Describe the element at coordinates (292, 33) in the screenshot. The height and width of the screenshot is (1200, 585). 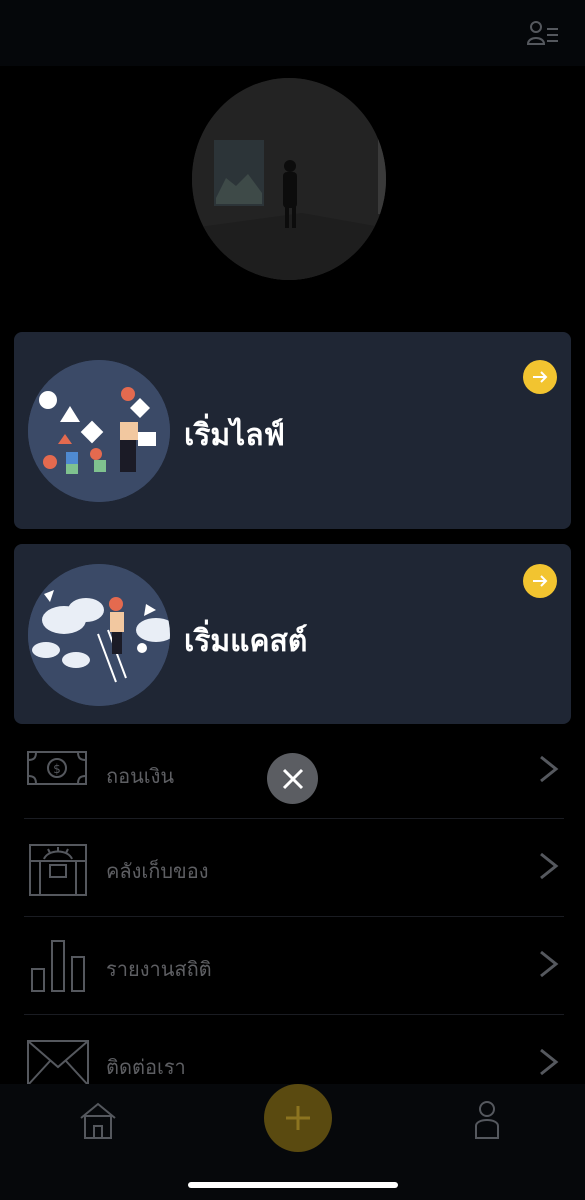
I see `top-bar` at that location.